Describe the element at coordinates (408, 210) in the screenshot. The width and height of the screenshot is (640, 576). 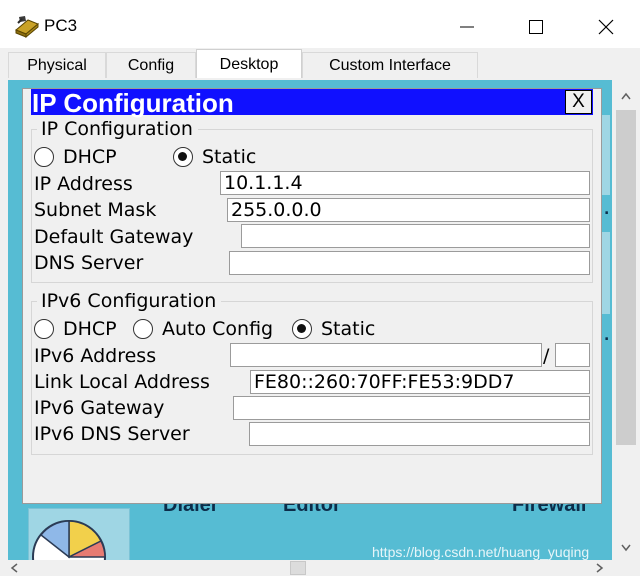
I see `subnet-mask-field: 255.0.0.0` at that location.